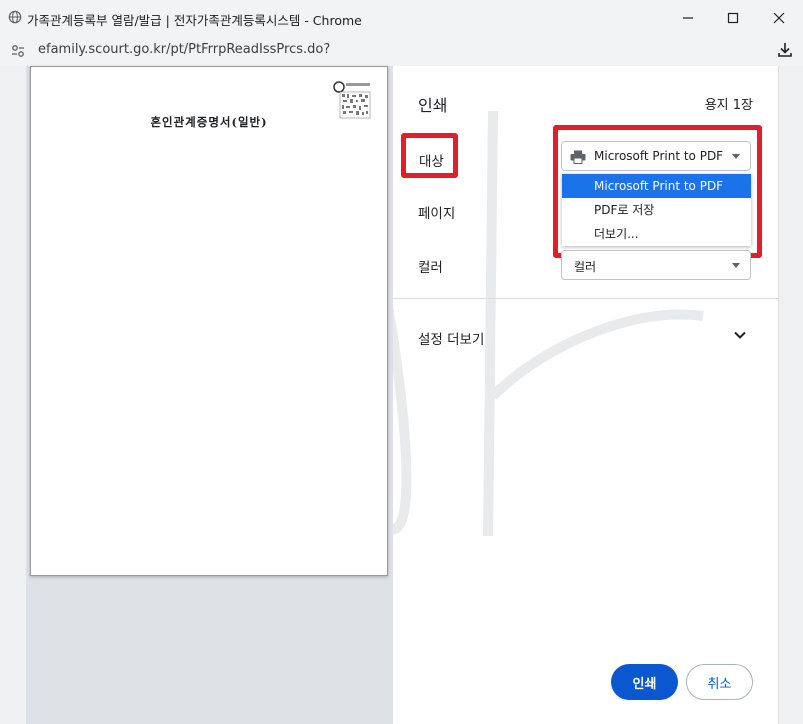 The width and height of the screenshot is (803, 724). What do you see at coordinates (431, 160) in the screenshot?
I see `destination-label: 대상` at bounding box center [431, 160].